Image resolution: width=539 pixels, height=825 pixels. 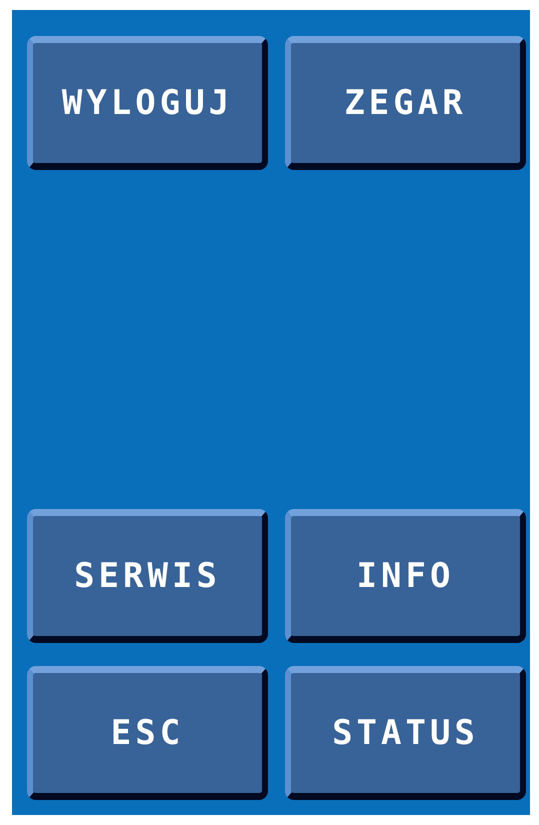 I want to click on menu-button: WYLOGUJ, so click(x=147, y=103).